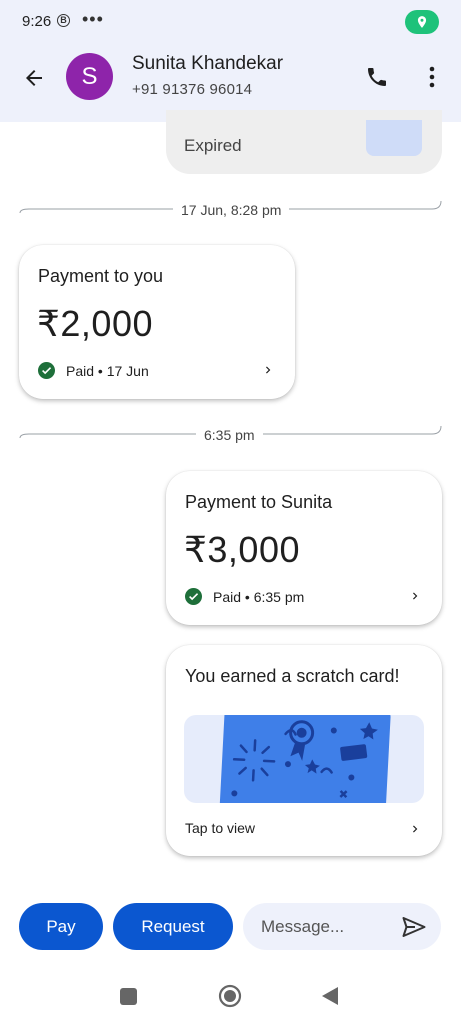  I want to click on previous-message-bubble: Expired, so click(304, 142).